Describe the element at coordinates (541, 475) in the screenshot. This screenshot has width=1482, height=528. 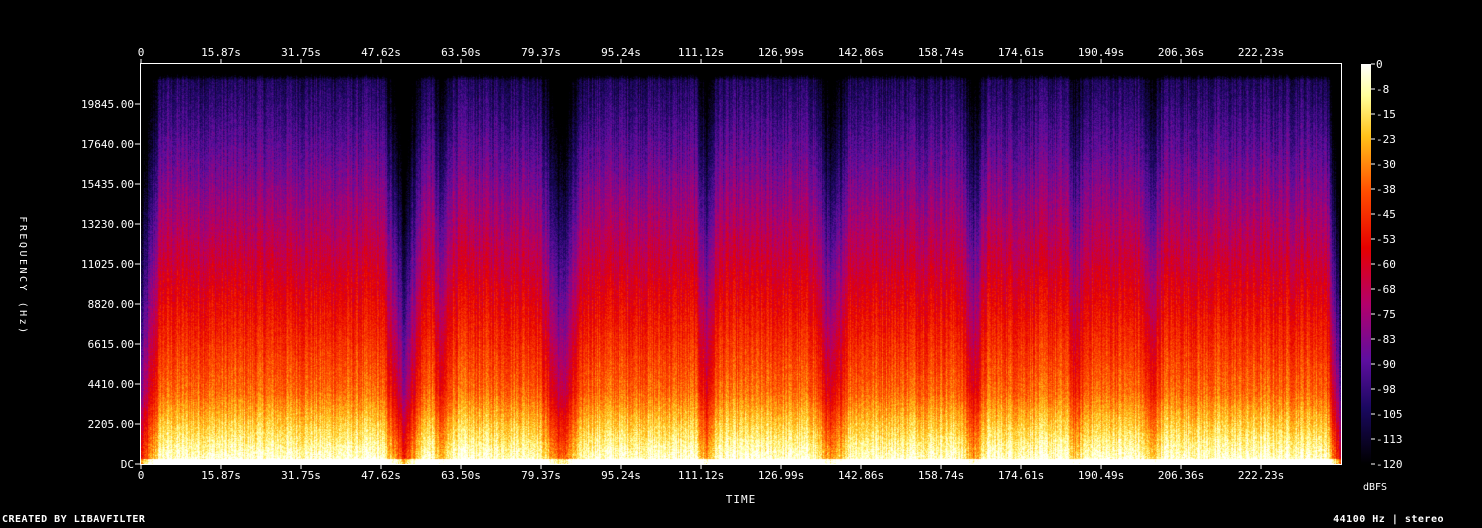
I see `x-tick-label-bottom: 79.37s` at that location.